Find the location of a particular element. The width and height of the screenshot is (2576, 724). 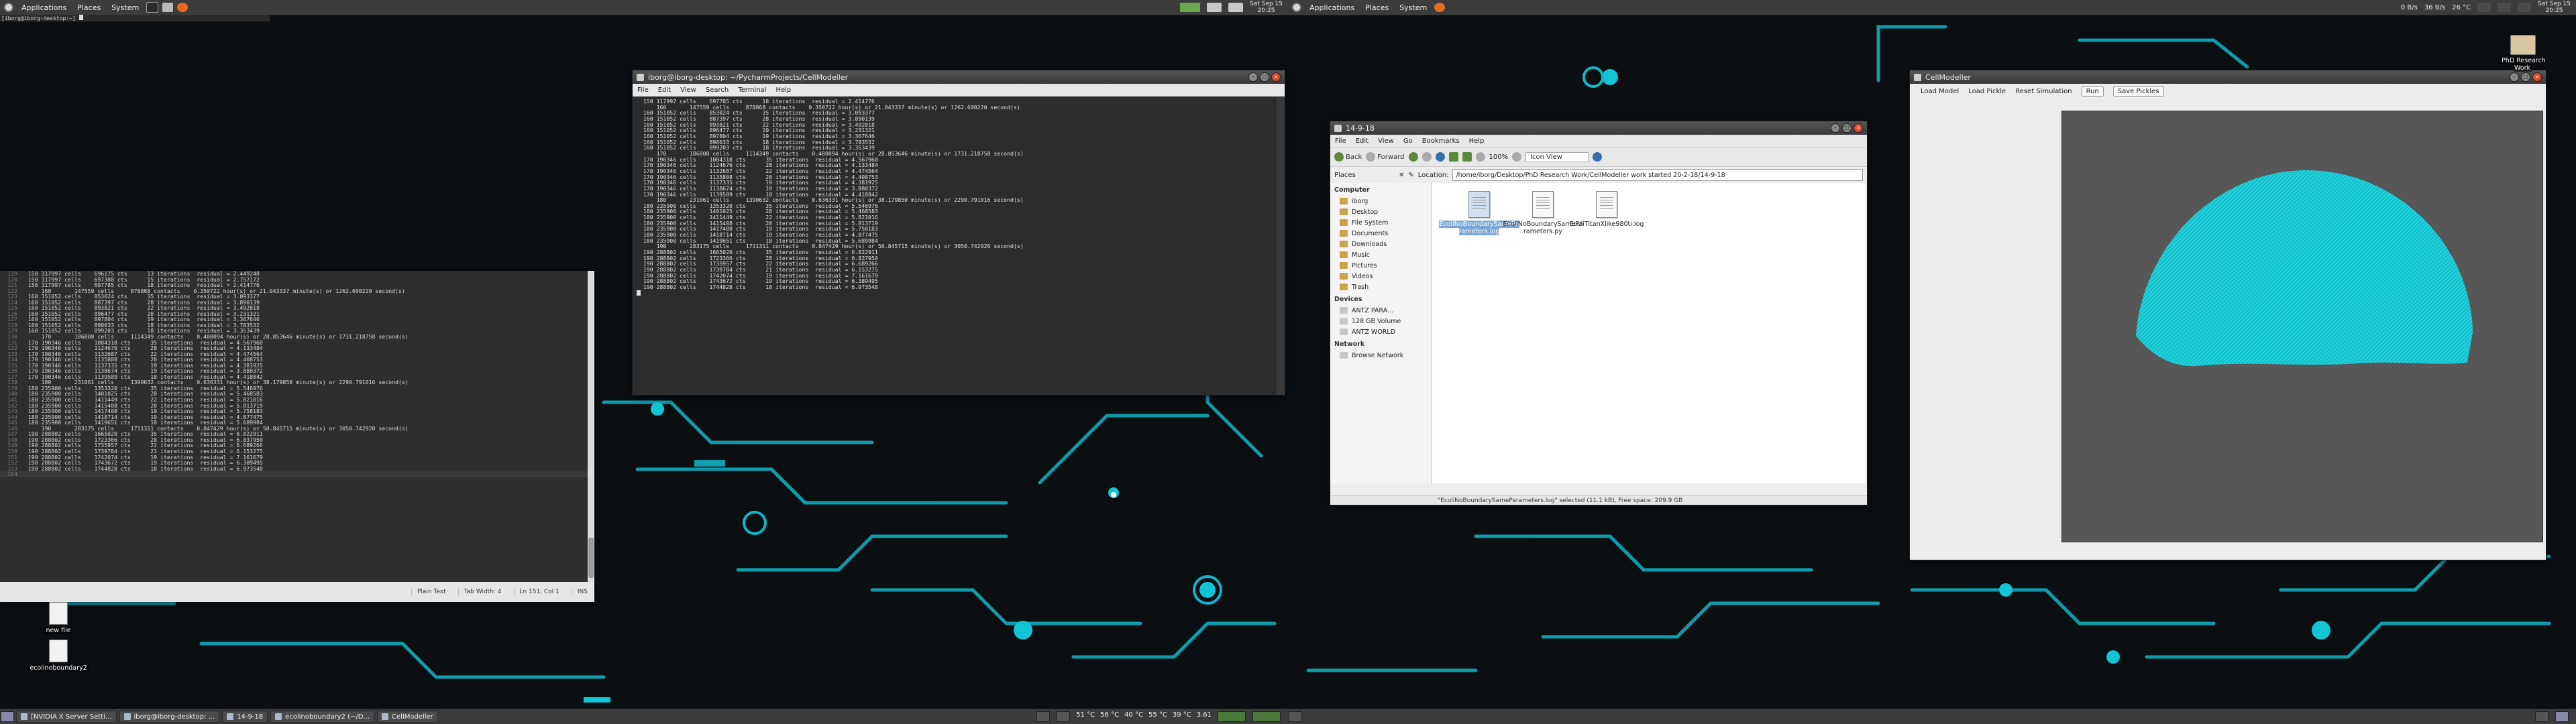

gedit-scrollbar is located at coordinates (591, 426).